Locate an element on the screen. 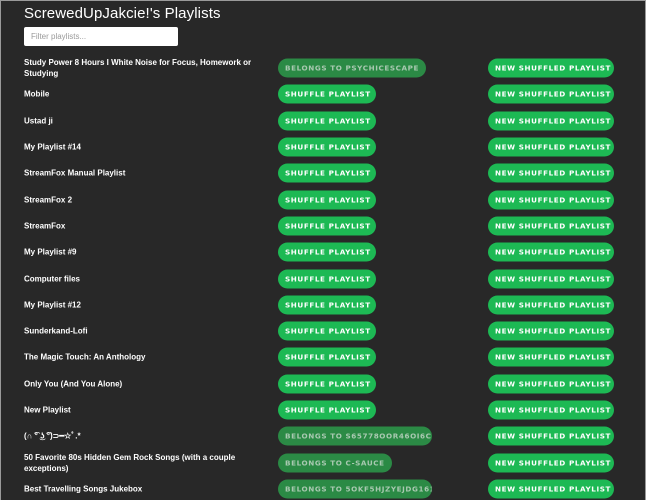  playlist-name: Computer files is located at coordinates (52, 279).